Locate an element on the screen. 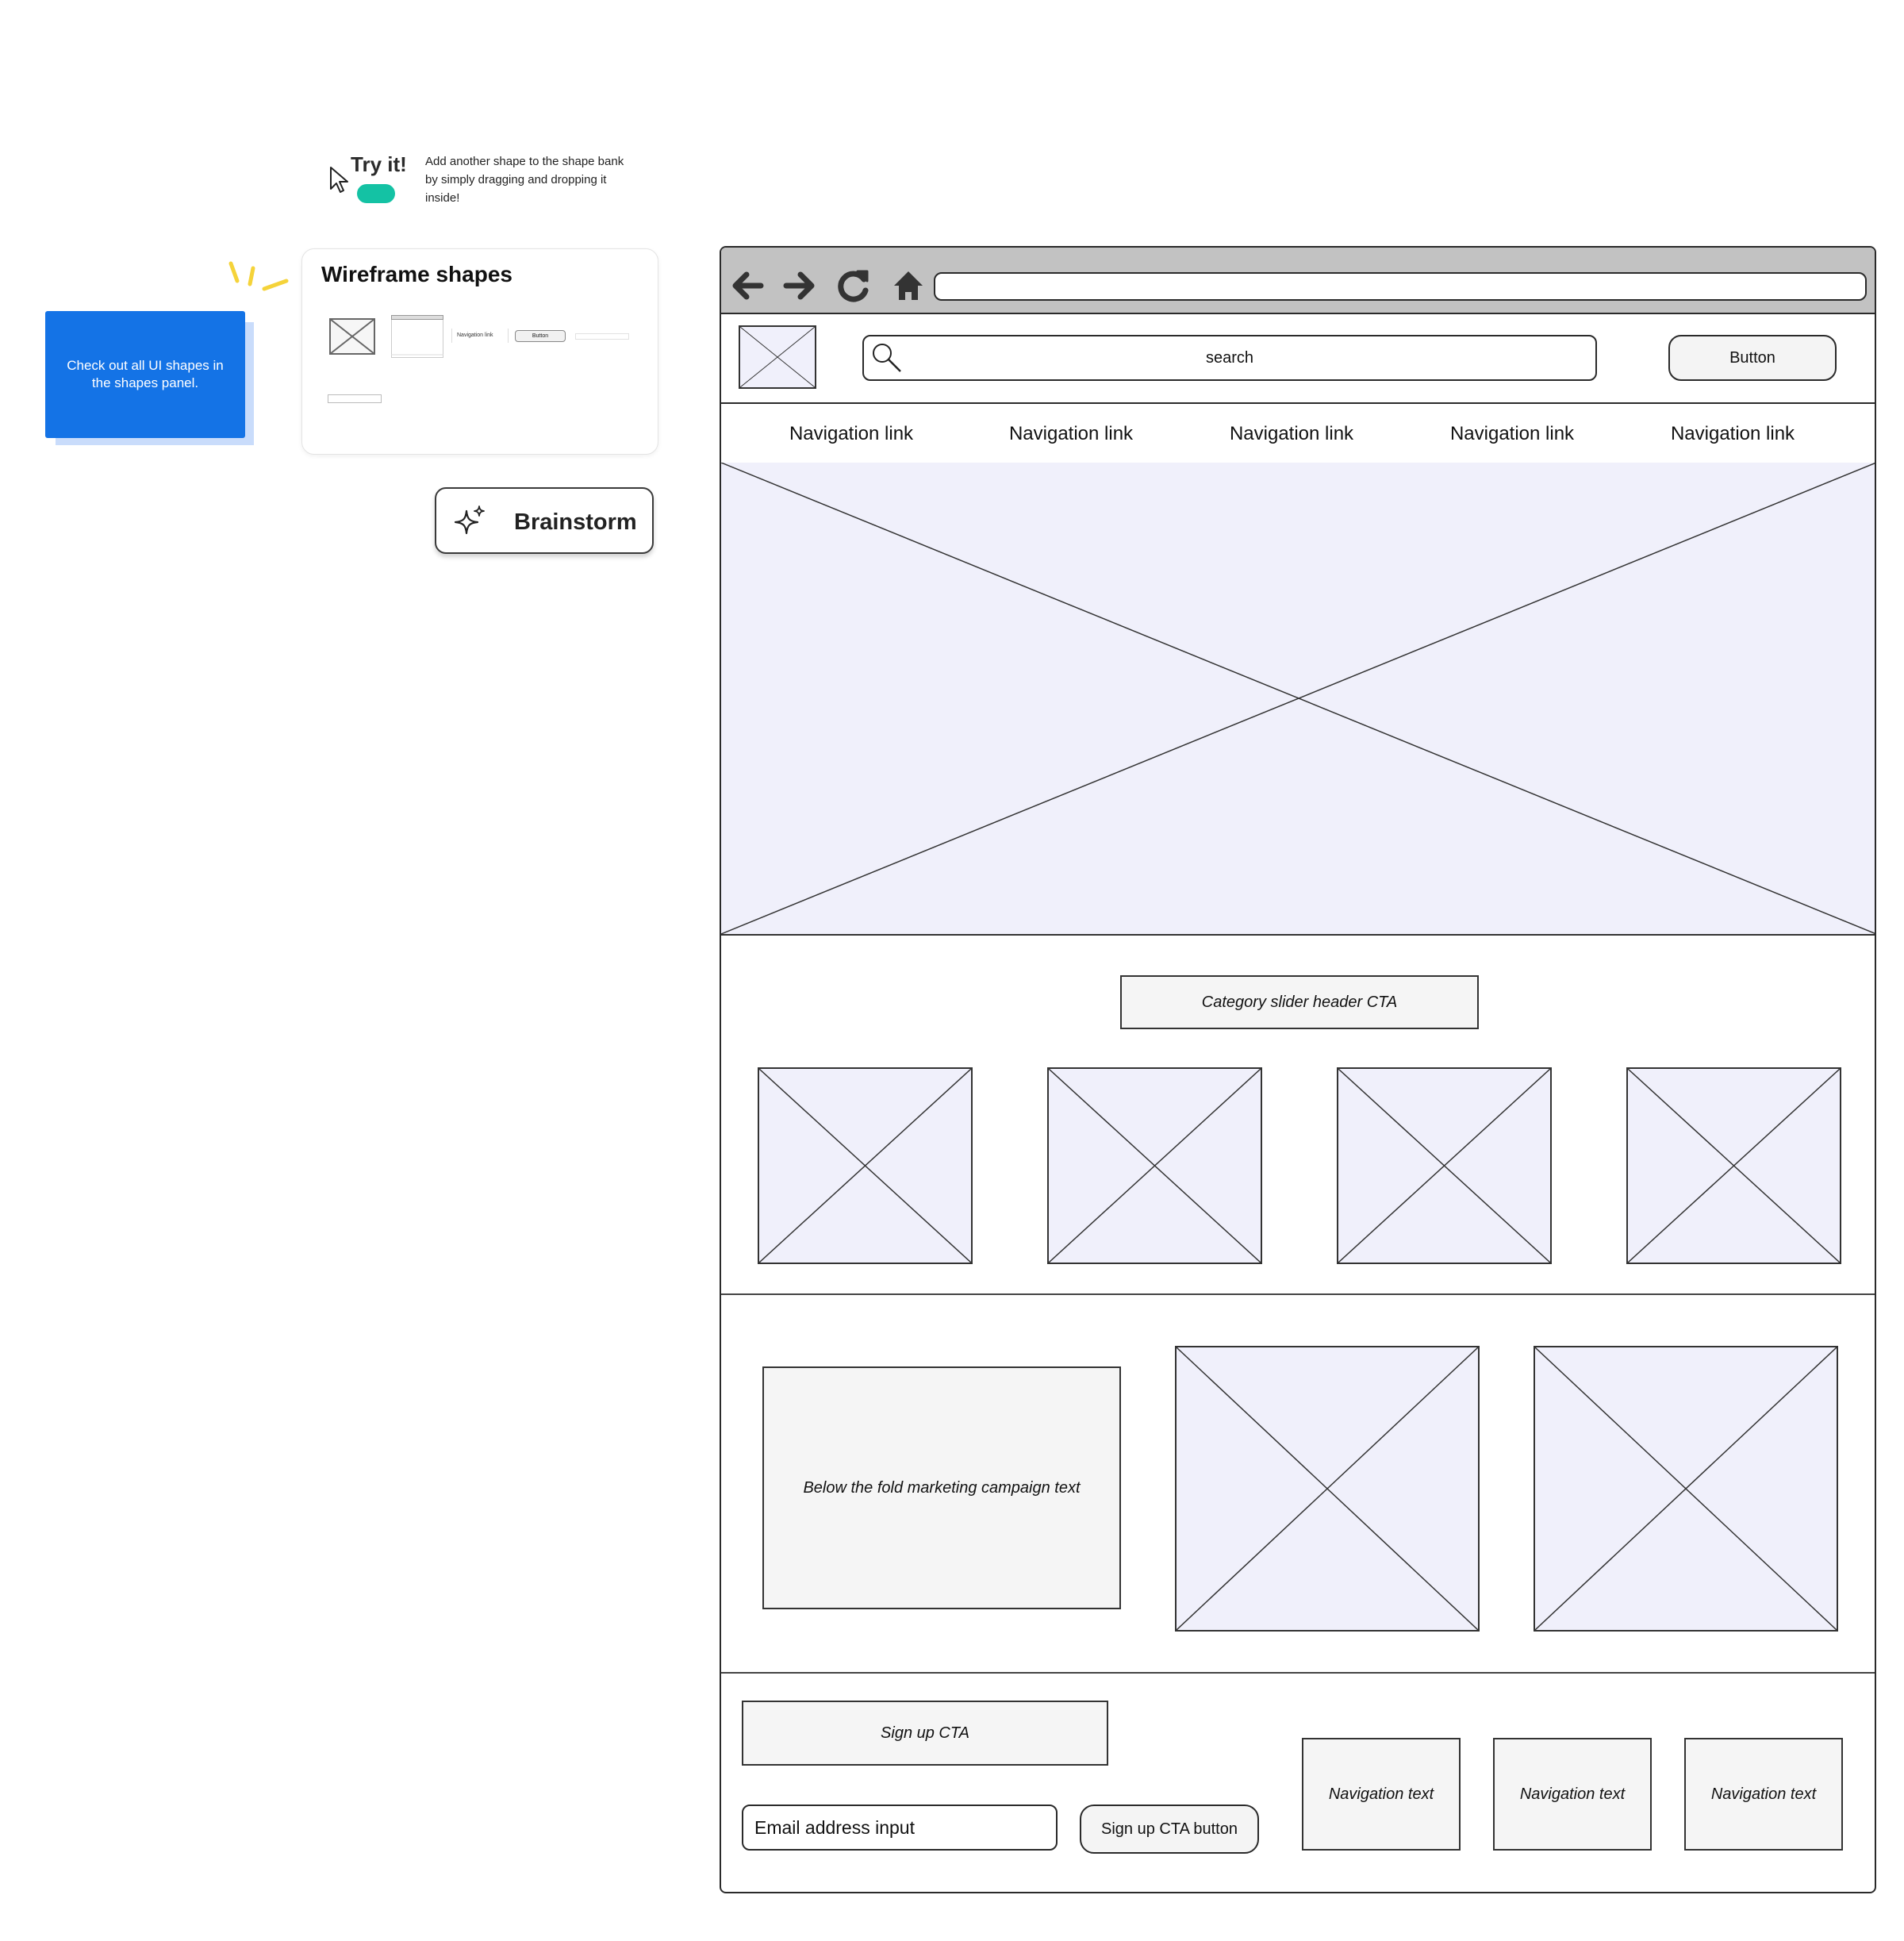 This screenshot has height=1941, width=1904. try-it-toggle is located at coordinates (376, 193).